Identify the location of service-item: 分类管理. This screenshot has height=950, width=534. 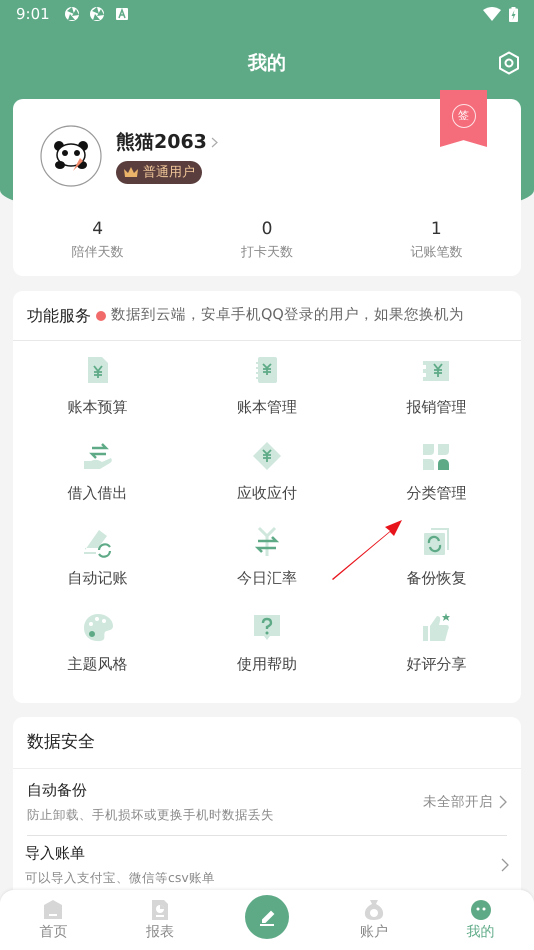
(436, 483).